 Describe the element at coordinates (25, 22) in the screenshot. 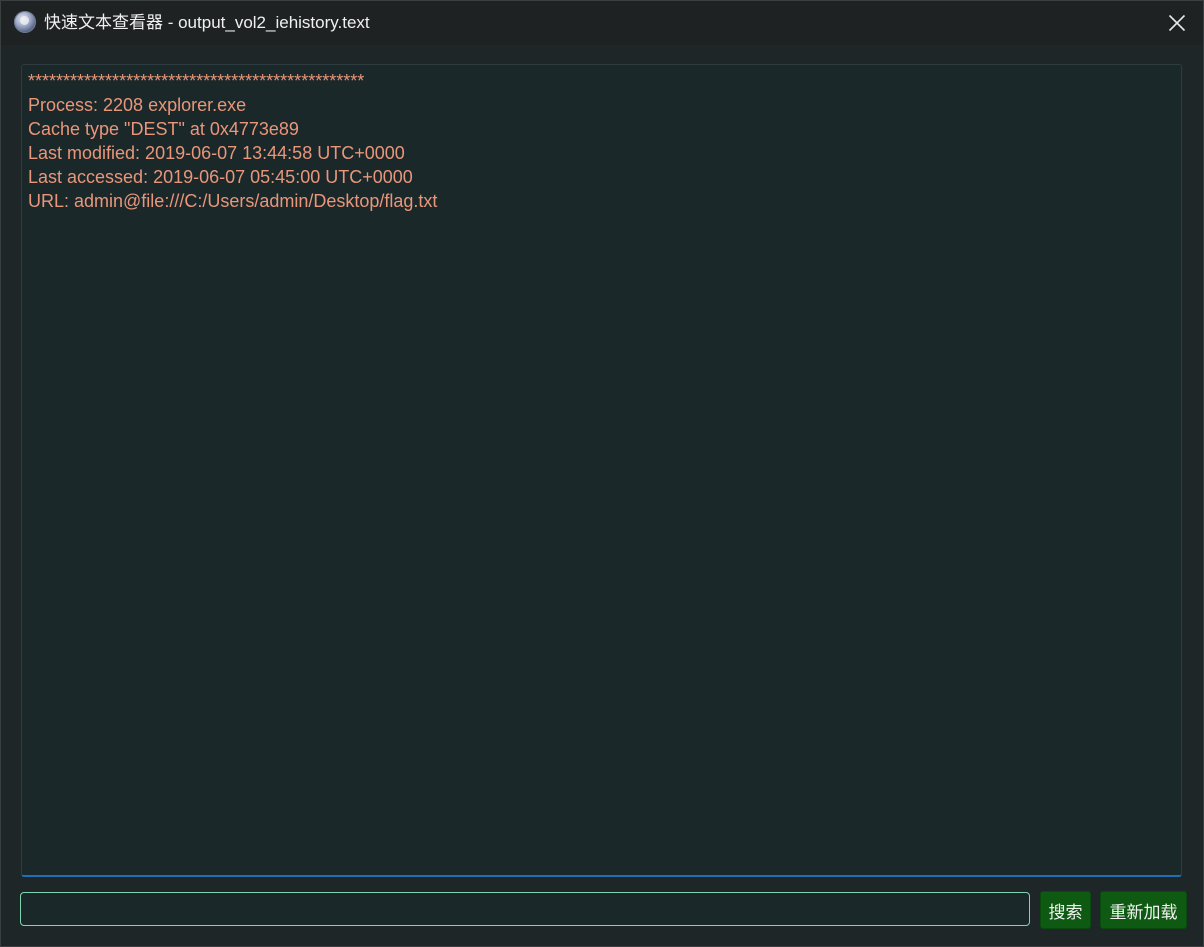

I see `app-globe-icon` at that location.